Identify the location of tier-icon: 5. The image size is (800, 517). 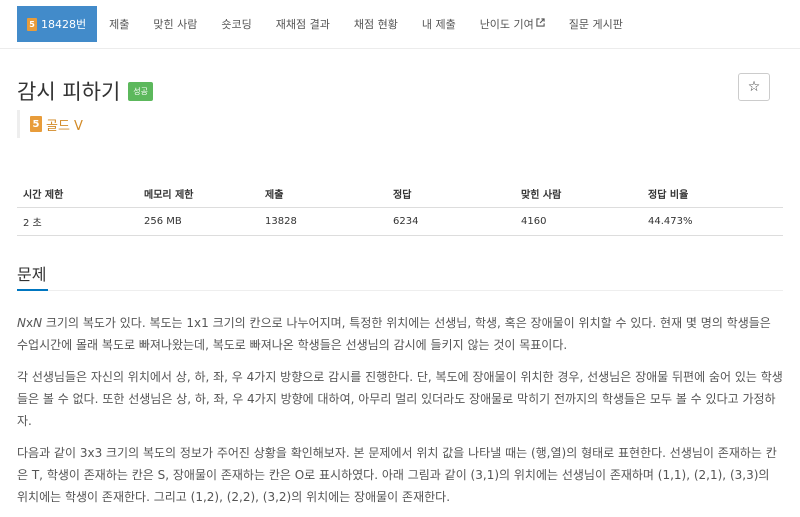
(32, 24).